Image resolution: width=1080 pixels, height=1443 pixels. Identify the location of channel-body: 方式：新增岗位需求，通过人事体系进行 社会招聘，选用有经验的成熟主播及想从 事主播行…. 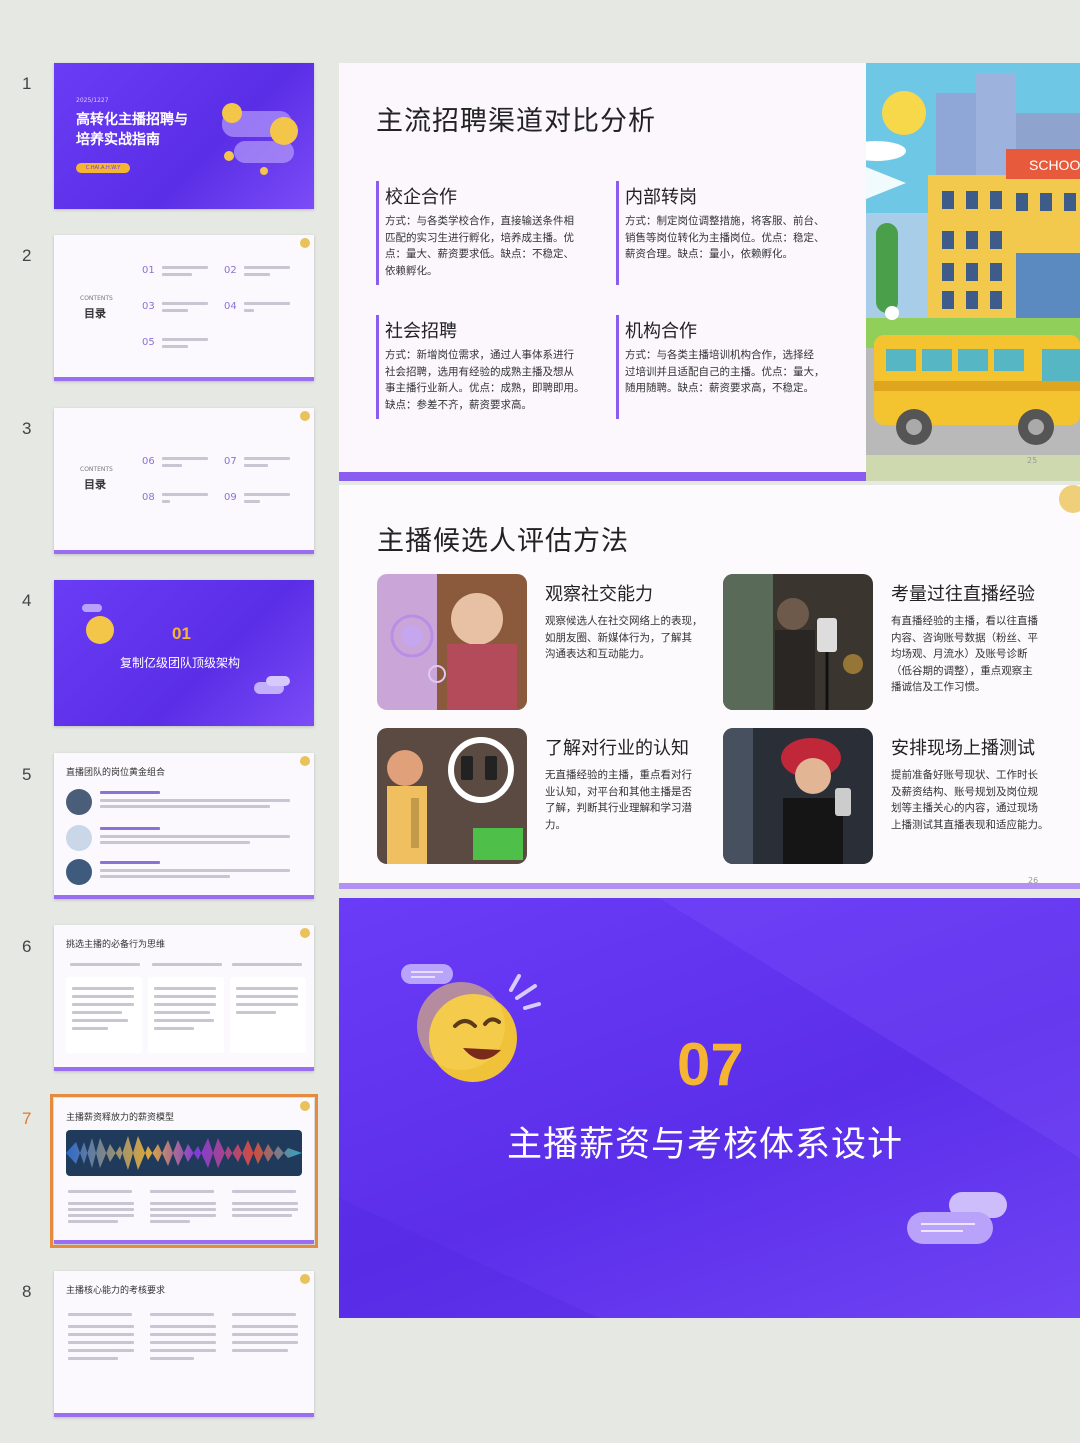
(485, 380).